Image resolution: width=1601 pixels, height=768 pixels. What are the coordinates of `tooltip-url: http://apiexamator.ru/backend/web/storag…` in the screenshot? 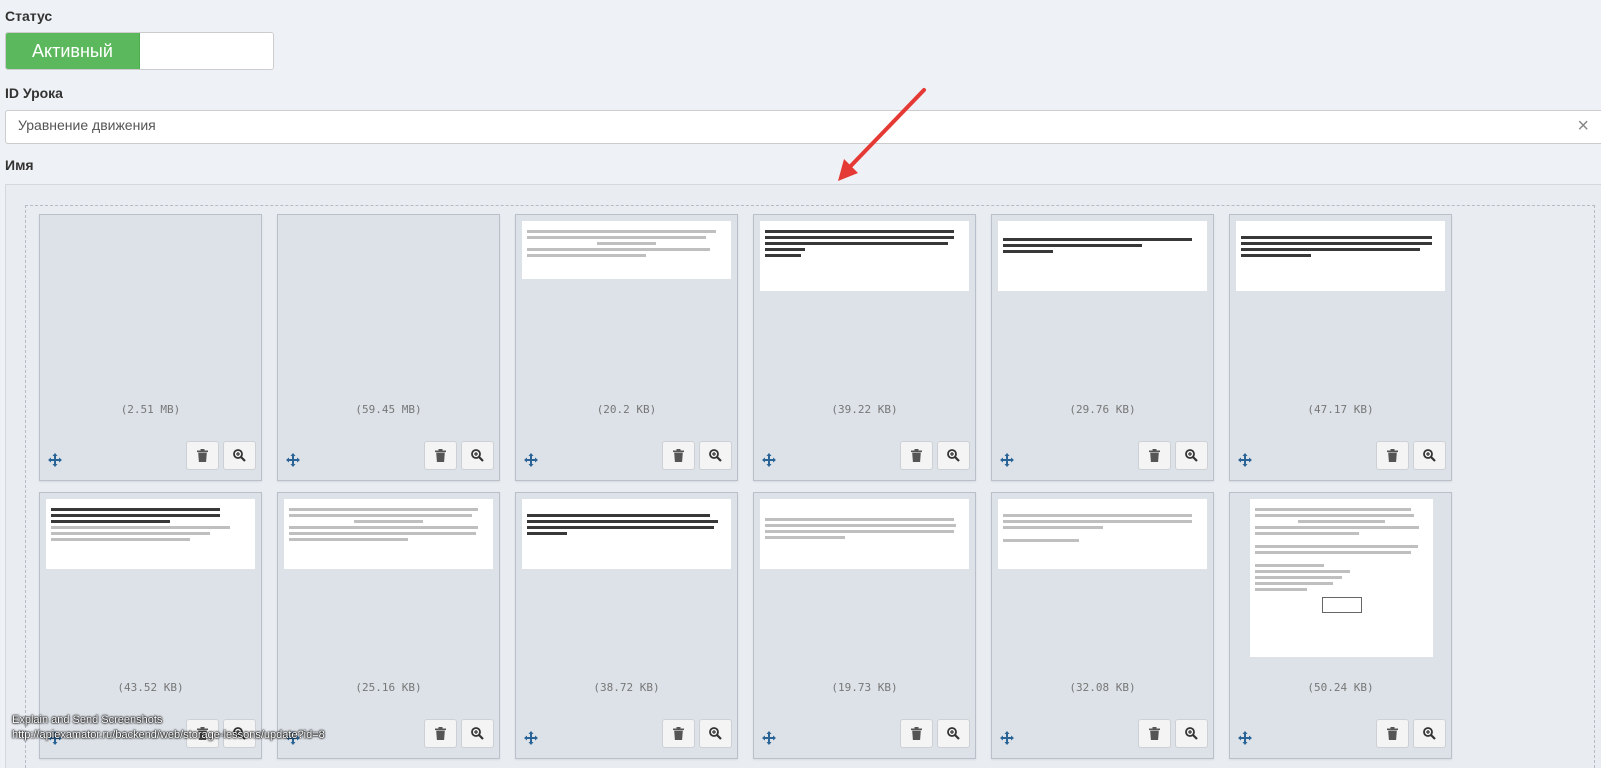 It's located at (168, 735).